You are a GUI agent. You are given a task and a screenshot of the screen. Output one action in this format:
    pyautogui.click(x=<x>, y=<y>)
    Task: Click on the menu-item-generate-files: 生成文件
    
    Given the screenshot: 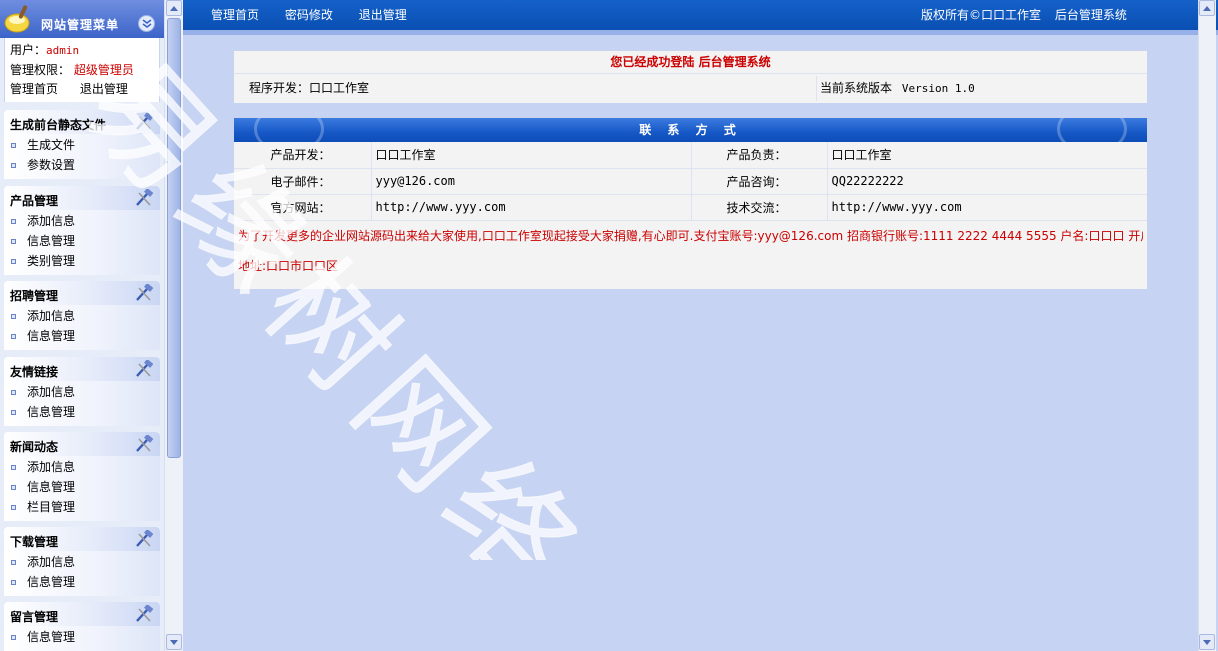 What is the action you would take?
    pyautogui.click(x=82, y=145)
    